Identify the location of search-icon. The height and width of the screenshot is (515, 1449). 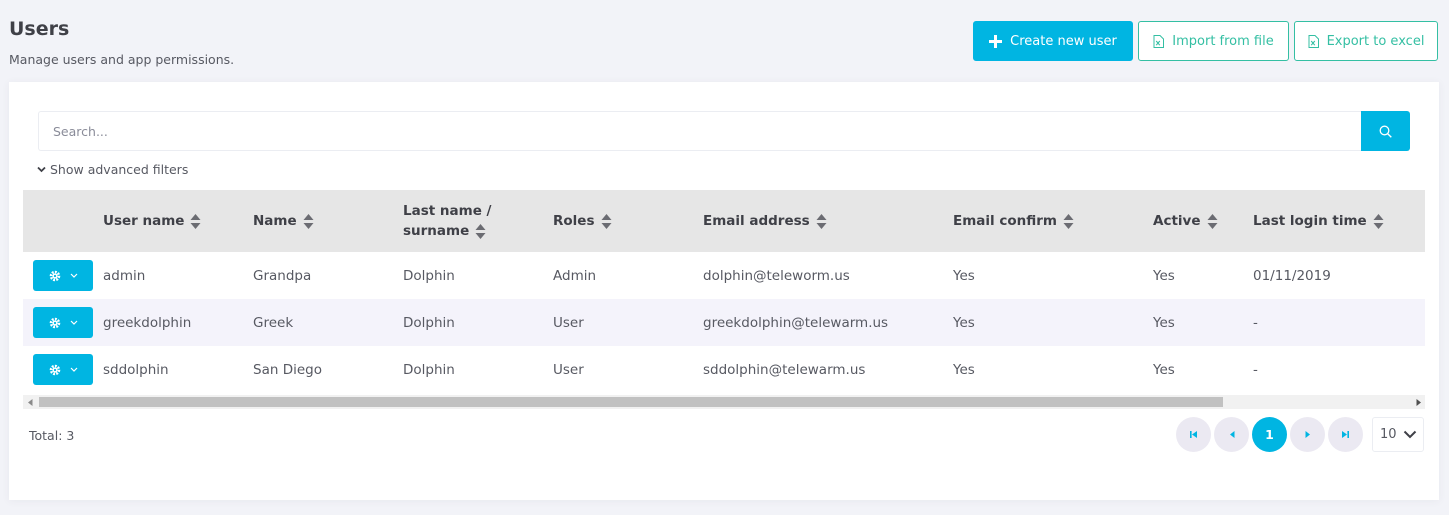
(1385, 131).